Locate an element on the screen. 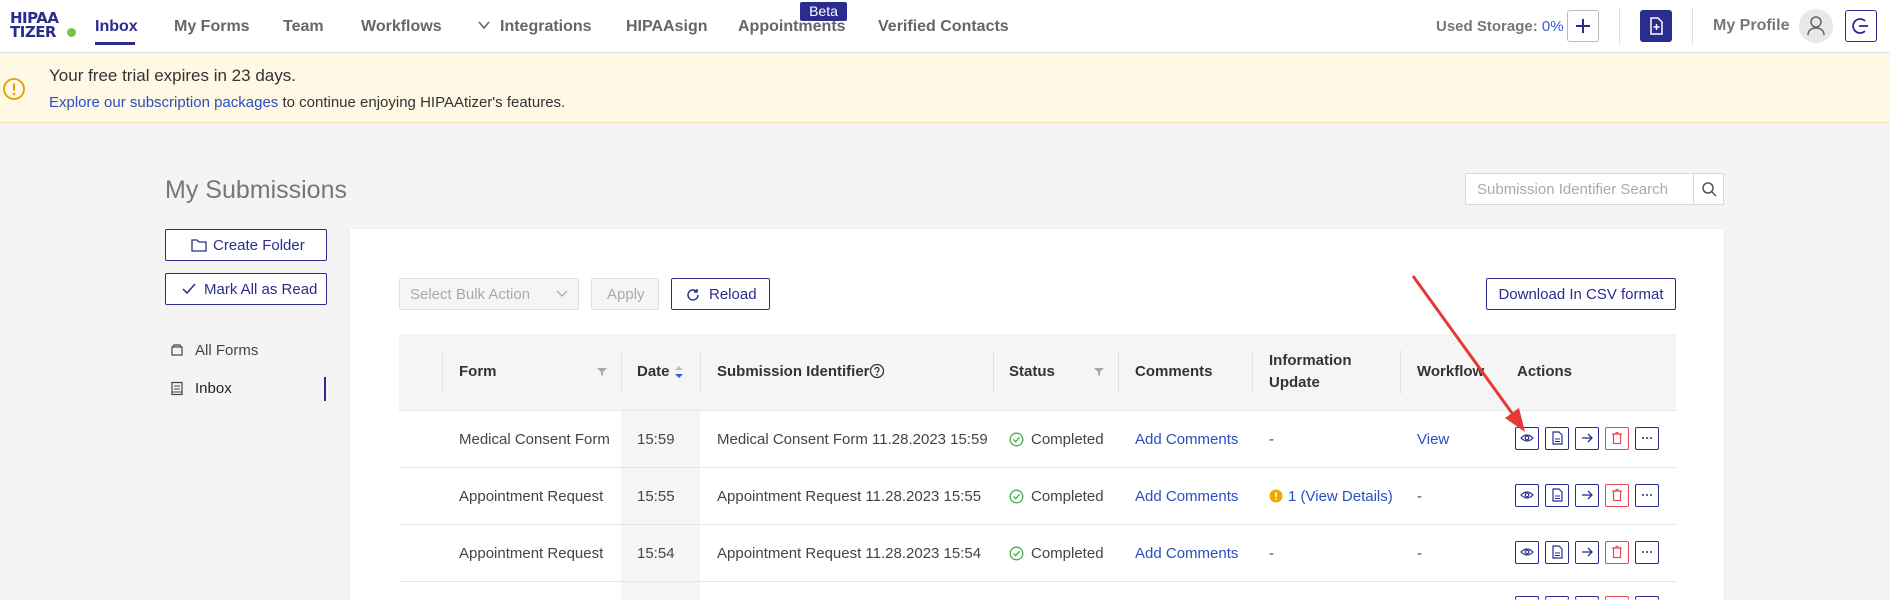  sort-icon is located at coordinates (679, 372).